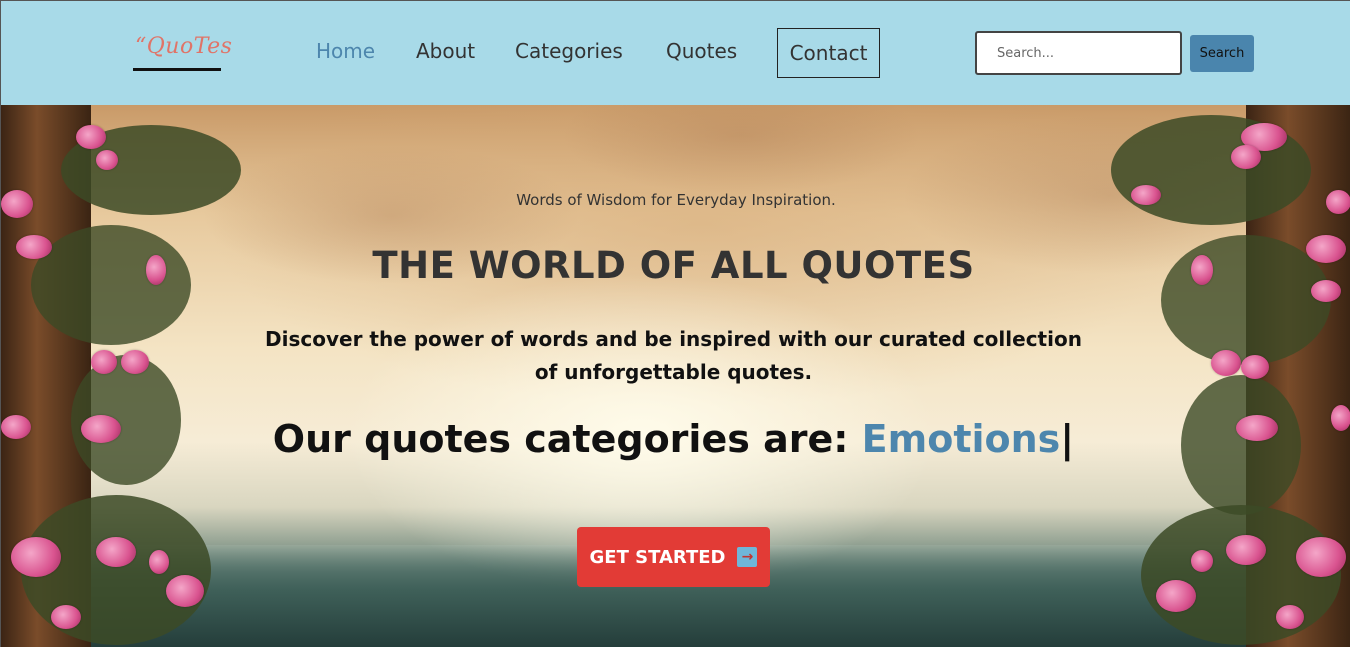 The image size is (1350, 647). I want to click on nav-home-link: Home, so click(345, 51).